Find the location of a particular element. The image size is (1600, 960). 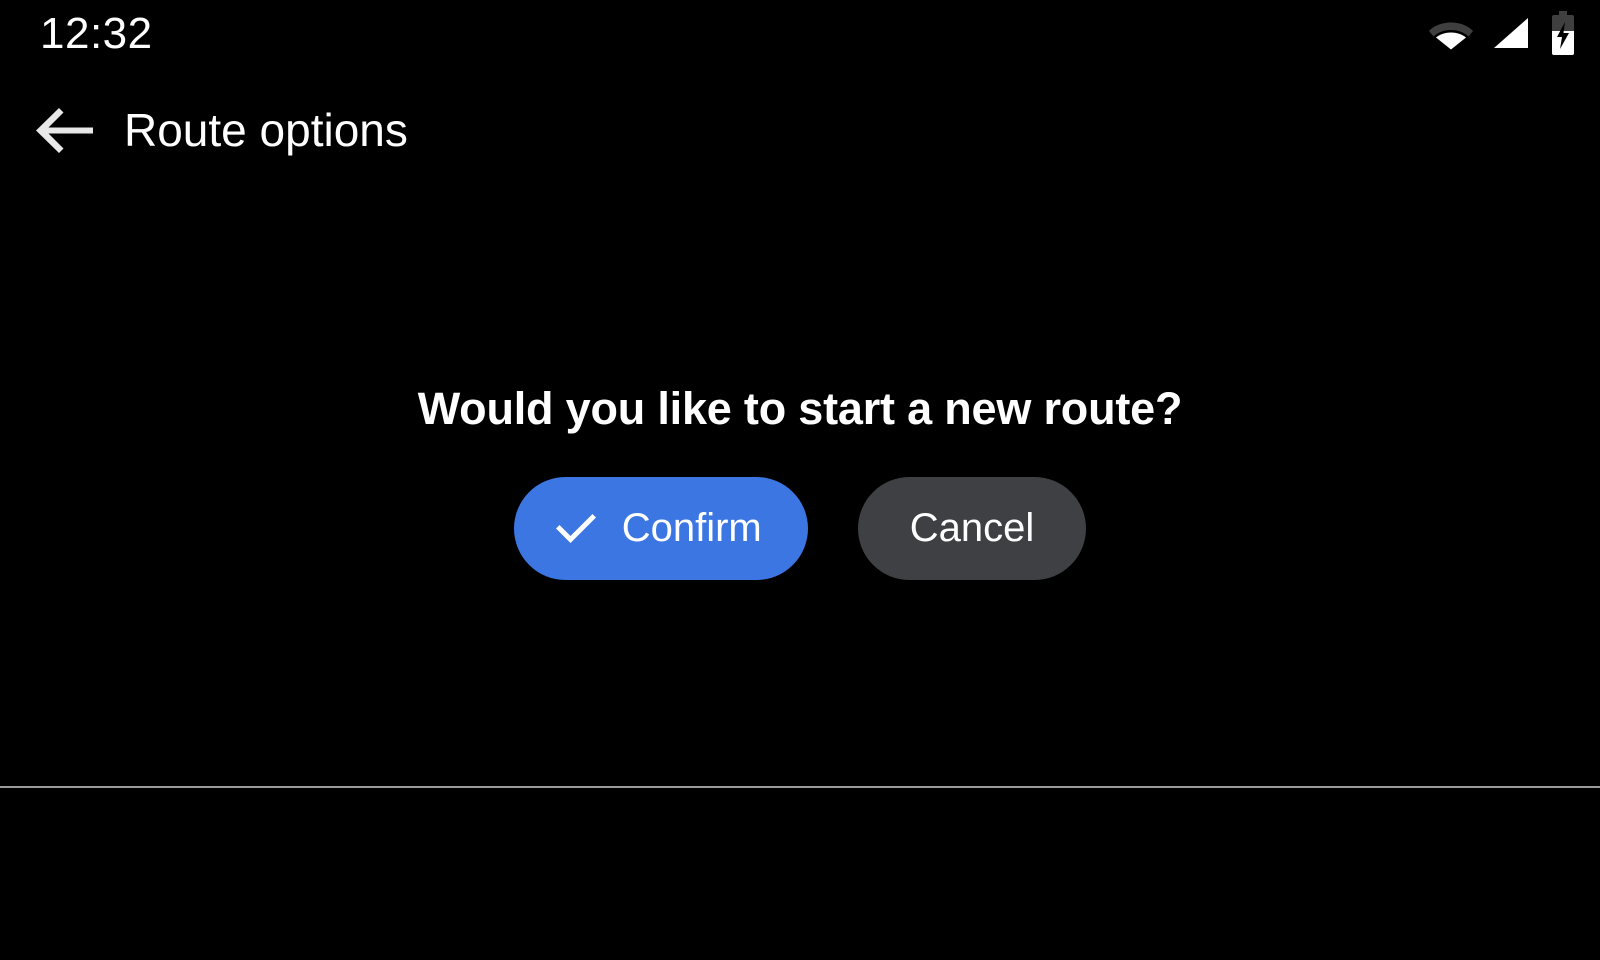

cancel-button: Cancel is located at coordinates (972, 528).